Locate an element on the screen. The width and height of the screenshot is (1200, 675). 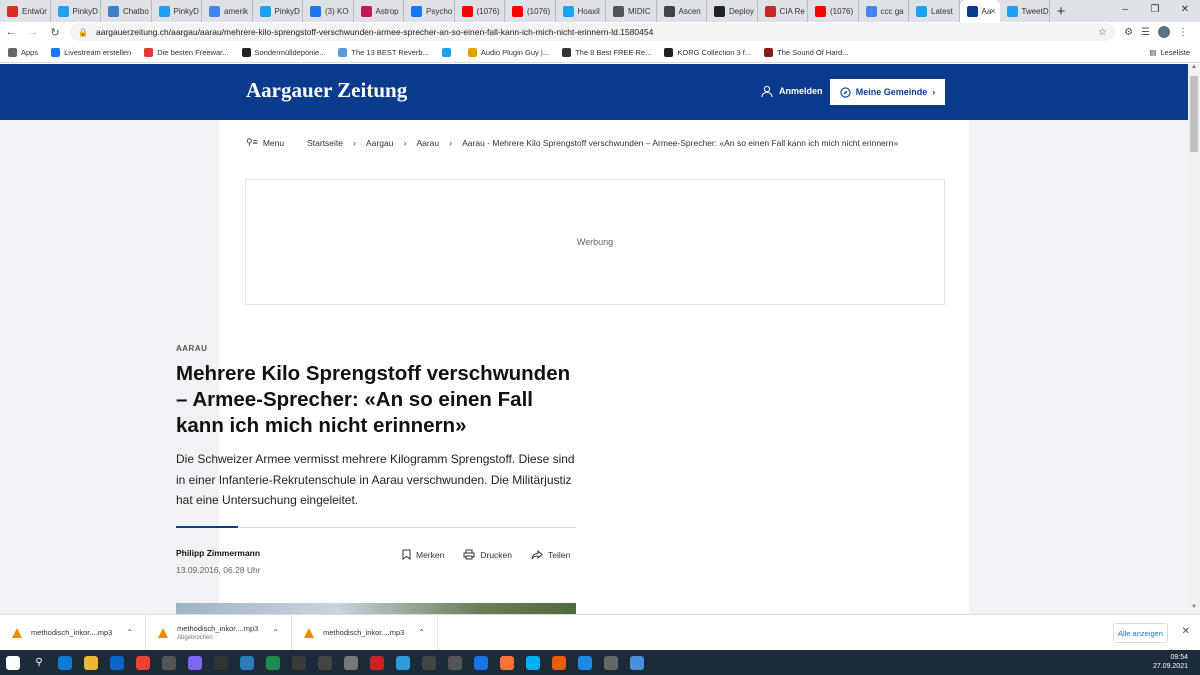
breadcrumb-item-startseite: Startseite is located at coordinates (325, 143).